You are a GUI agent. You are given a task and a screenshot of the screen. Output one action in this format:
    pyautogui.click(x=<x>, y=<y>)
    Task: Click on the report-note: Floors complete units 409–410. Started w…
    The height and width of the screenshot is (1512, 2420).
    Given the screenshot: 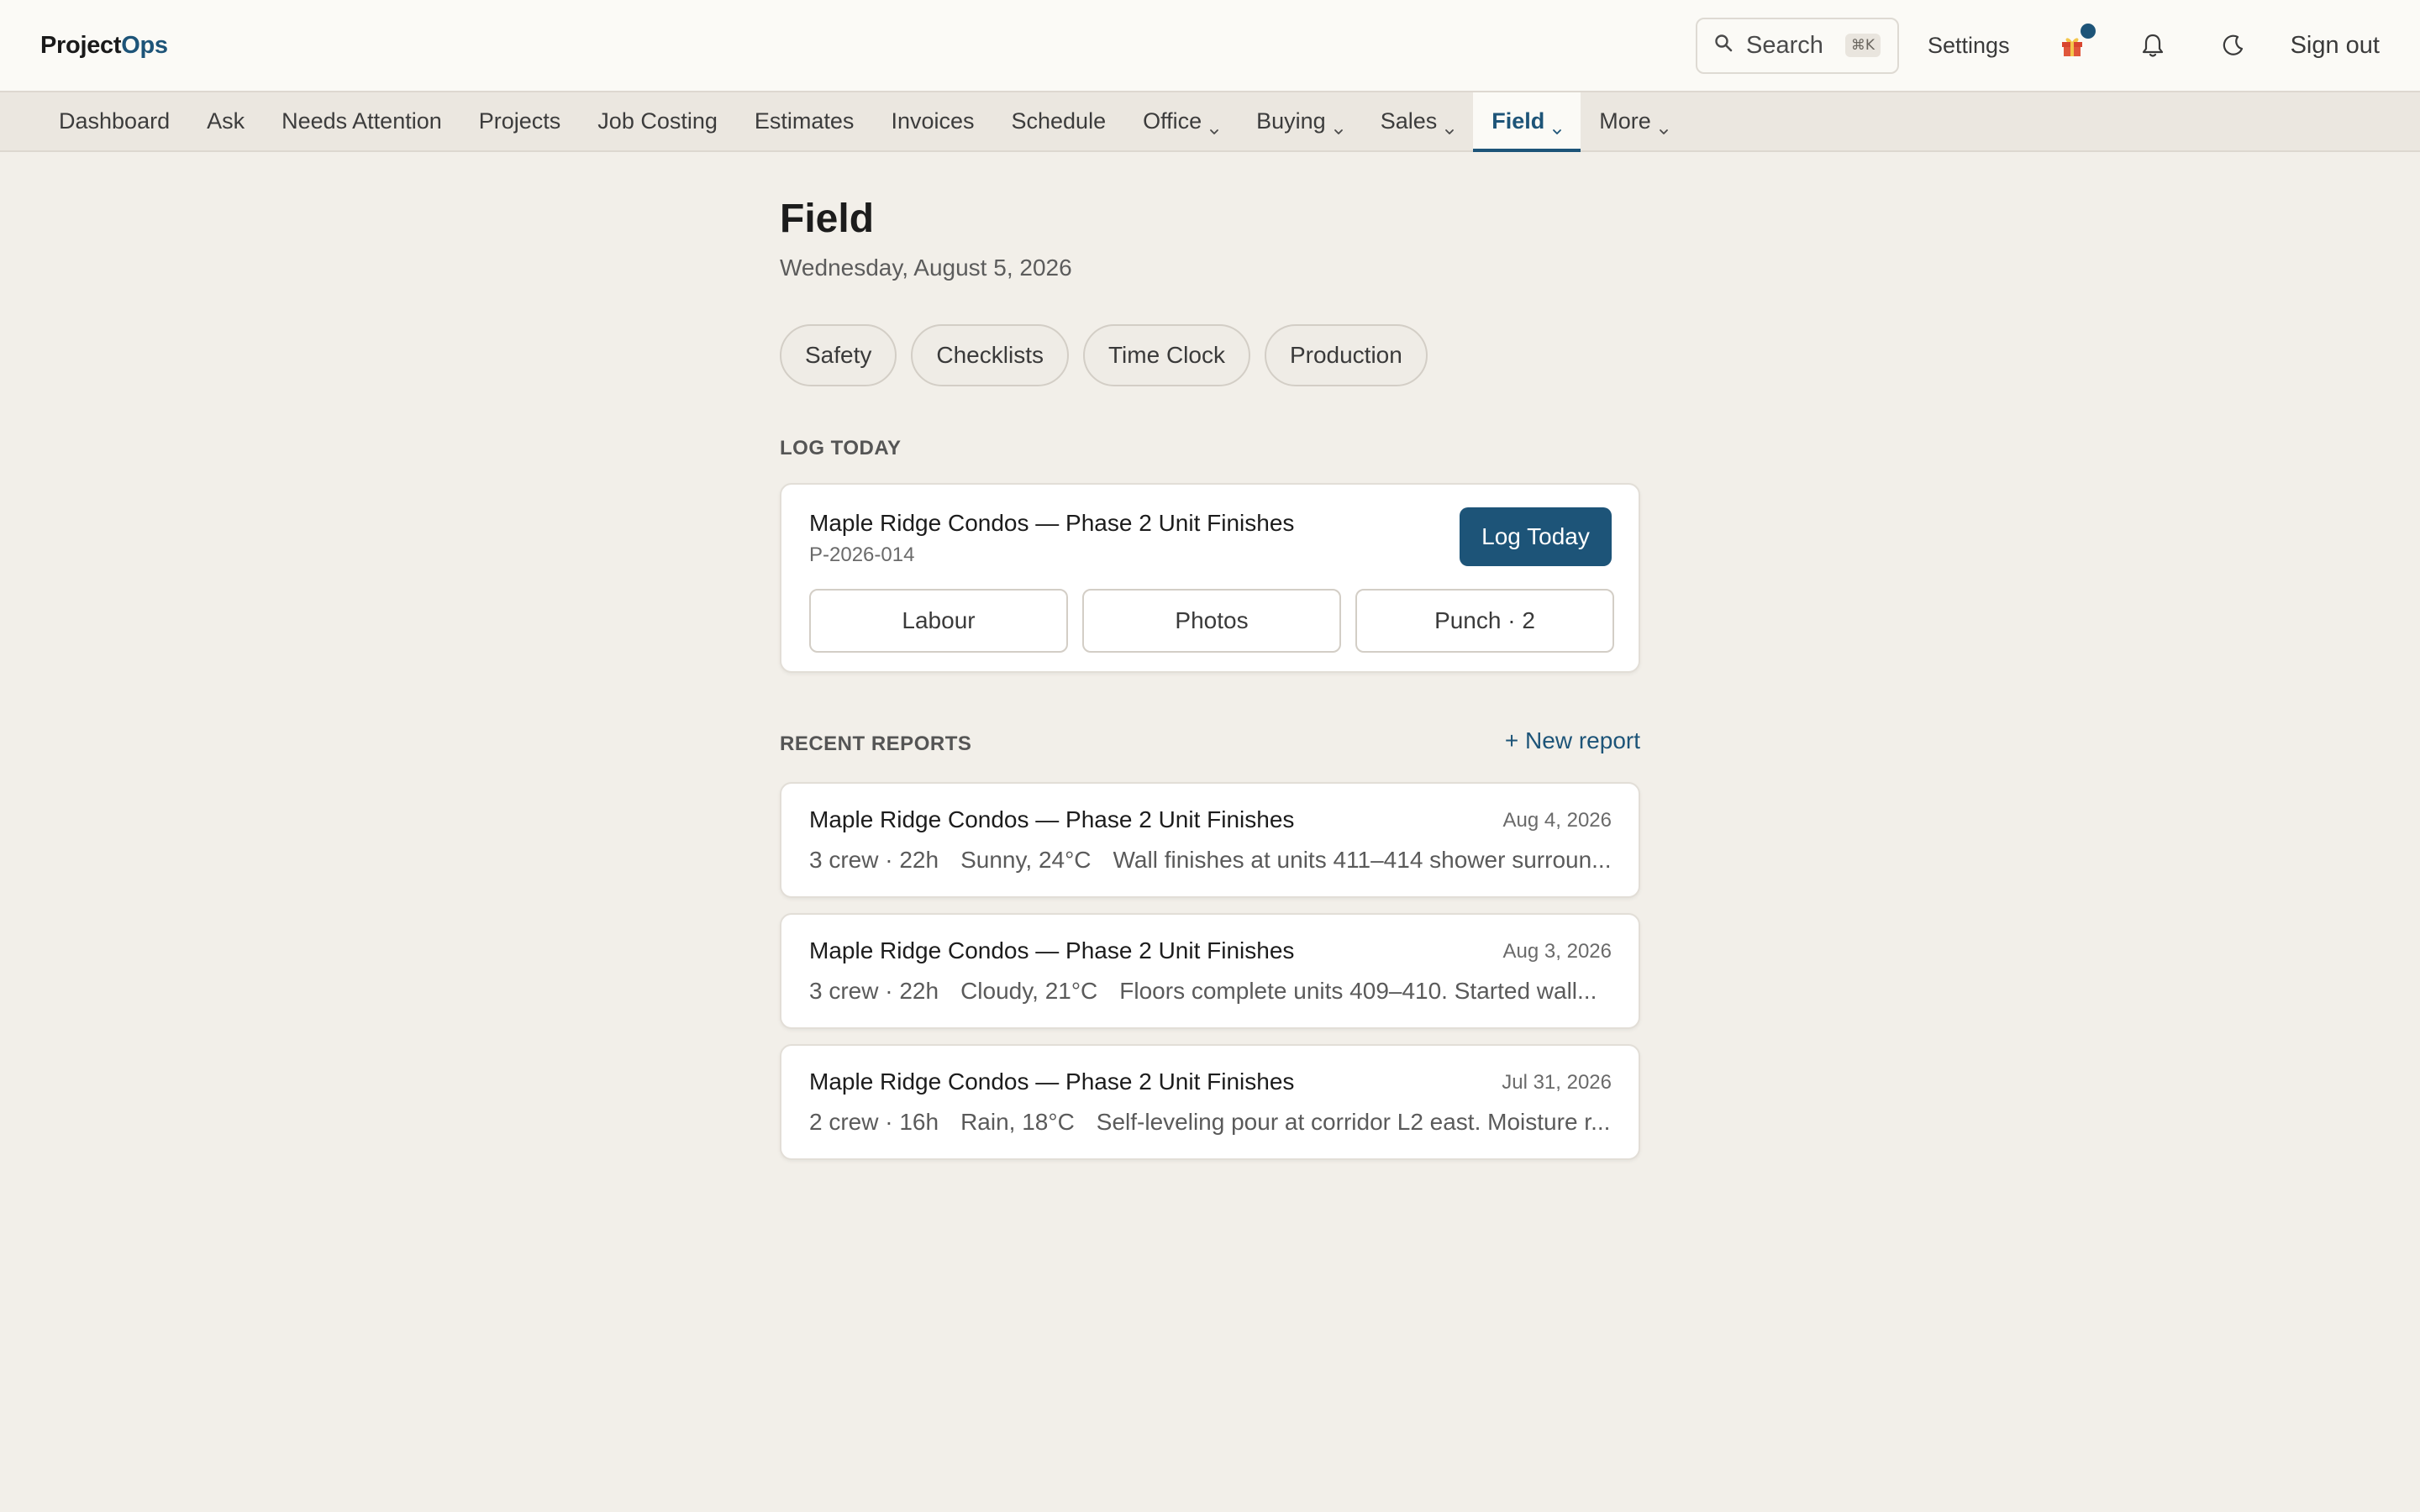 What is the action you would take?
    pyautogui.click(x=1358, y=991)
    